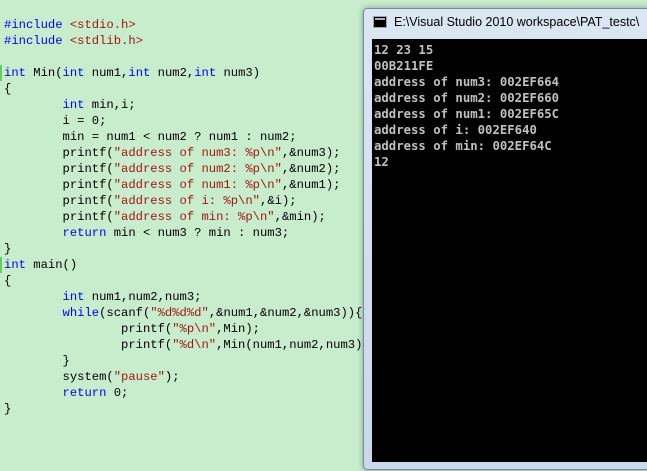 The image size is (647, 471). I want to click on code-line: int main(), so click(40, 265).